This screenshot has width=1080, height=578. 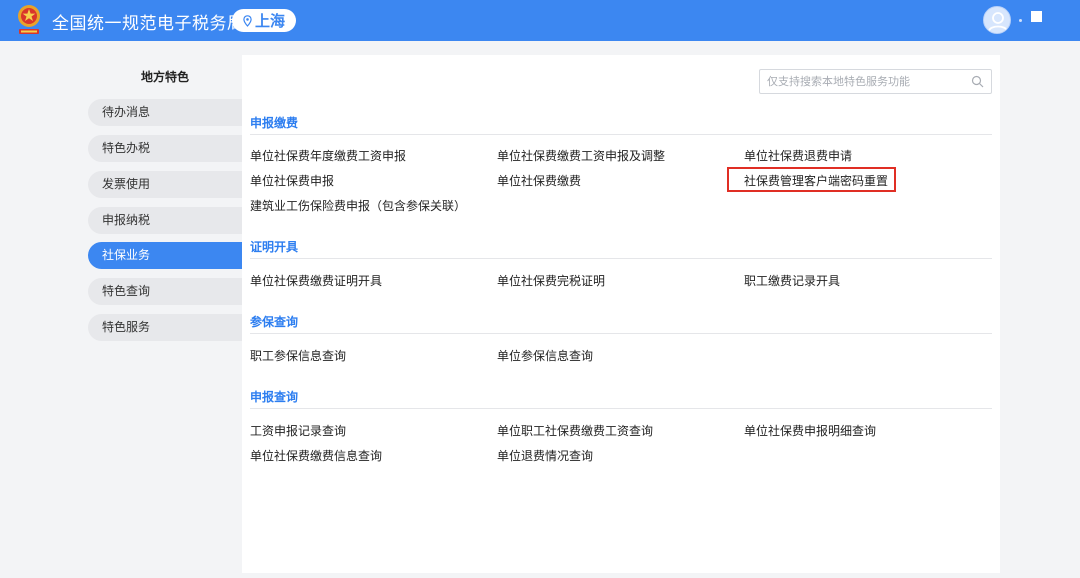 I want to click on link-wage-declaration-adjust: 单位社保费缴费工资申报及调整, so click(x=581, y=155).